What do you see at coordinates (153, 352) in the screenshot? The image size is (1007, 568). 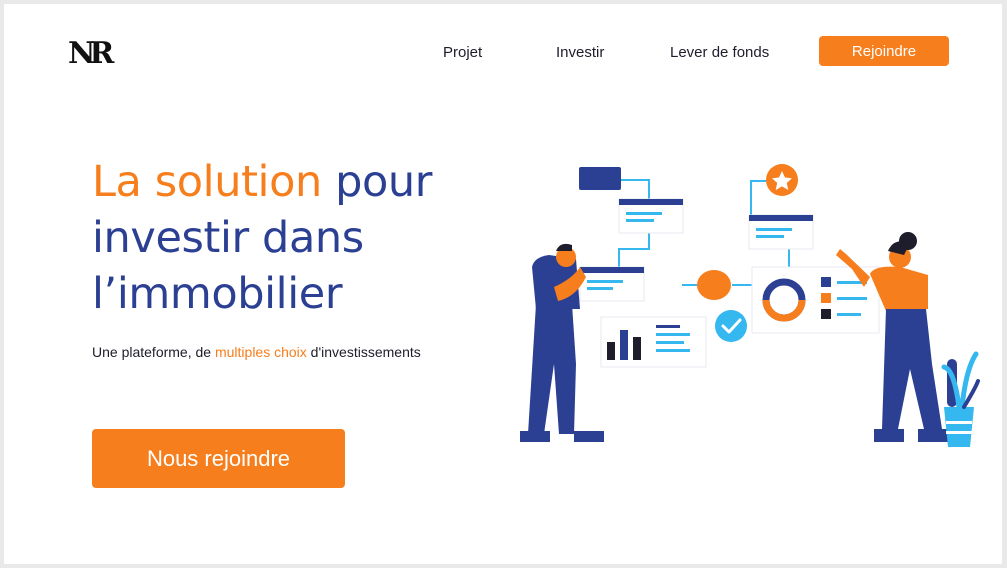 I see `hero-subtitle-start: Une plateforme, de` at bounding box center [153, 352].